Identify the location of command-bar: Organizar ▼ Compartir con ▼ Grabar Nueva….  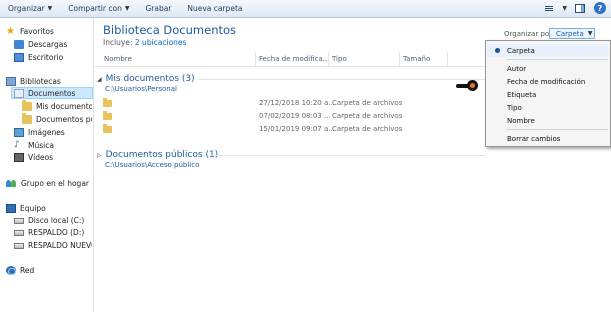
(305, 9).